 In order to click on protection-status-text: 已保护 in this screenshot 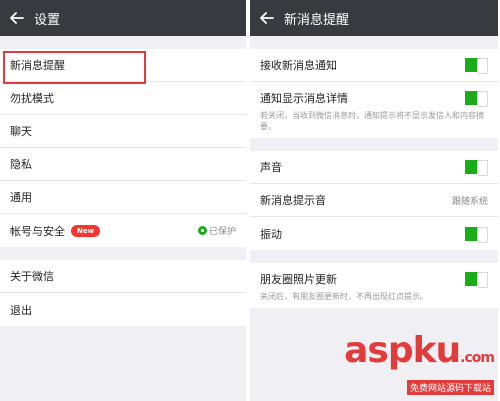, I will do `click(222, 232)`.